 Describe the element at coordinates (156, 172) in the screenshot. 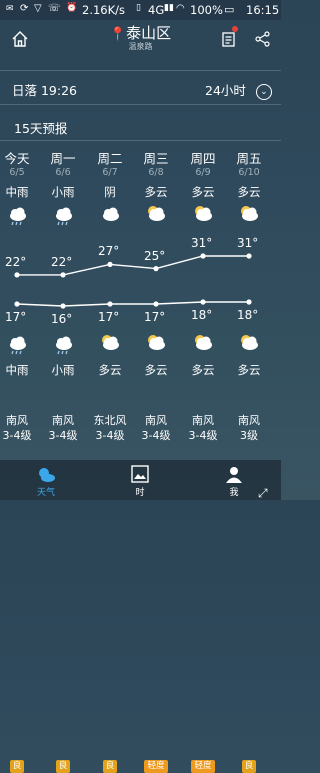

I see `forecast-date: 6/8` at that location.